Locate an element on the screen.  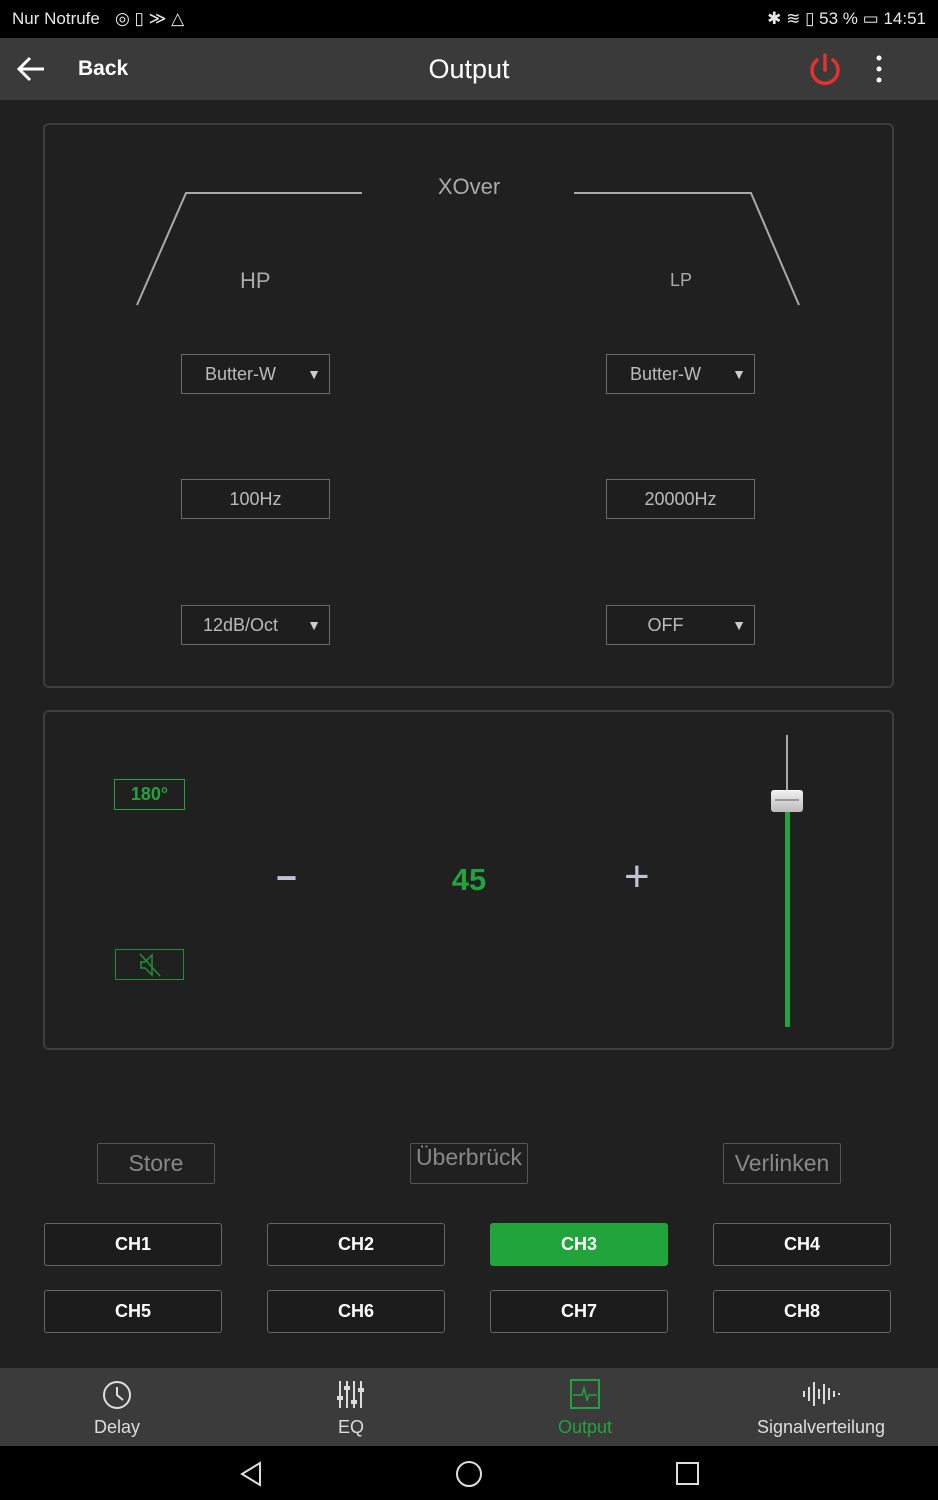
channel-button-ch8: CH8 is located at coordinates (802, 1311).